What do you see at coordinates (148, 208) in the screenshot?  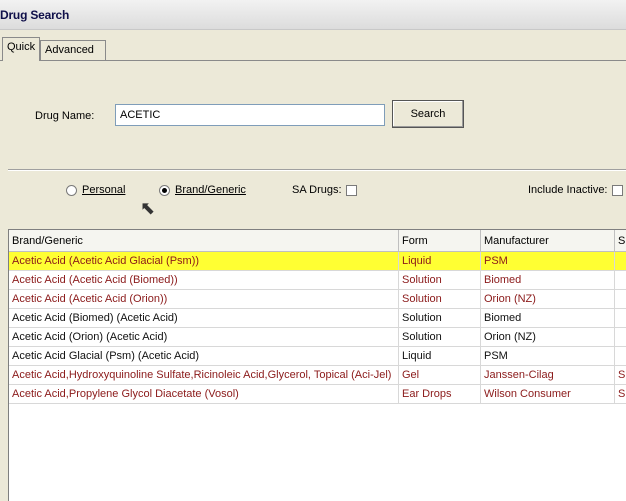 I see `mouse-pointer-icon: ⬉` at bounding box center [148, 208].